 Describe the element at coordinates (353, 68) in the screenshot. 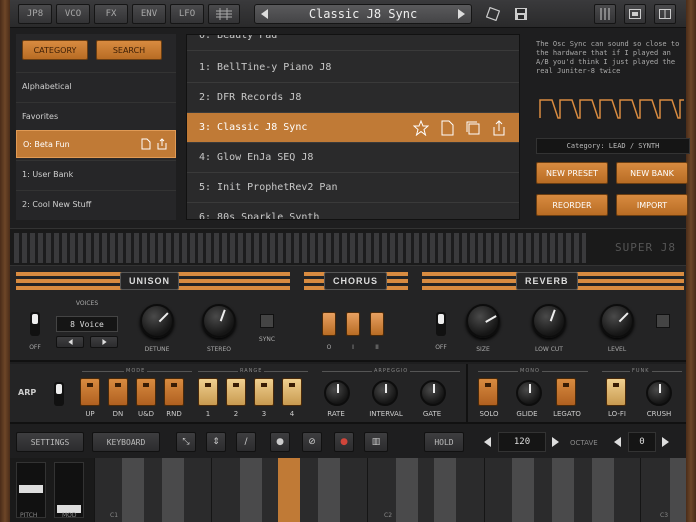

I see `preset-row: 1: BellTine-y Piano J8` at that location.